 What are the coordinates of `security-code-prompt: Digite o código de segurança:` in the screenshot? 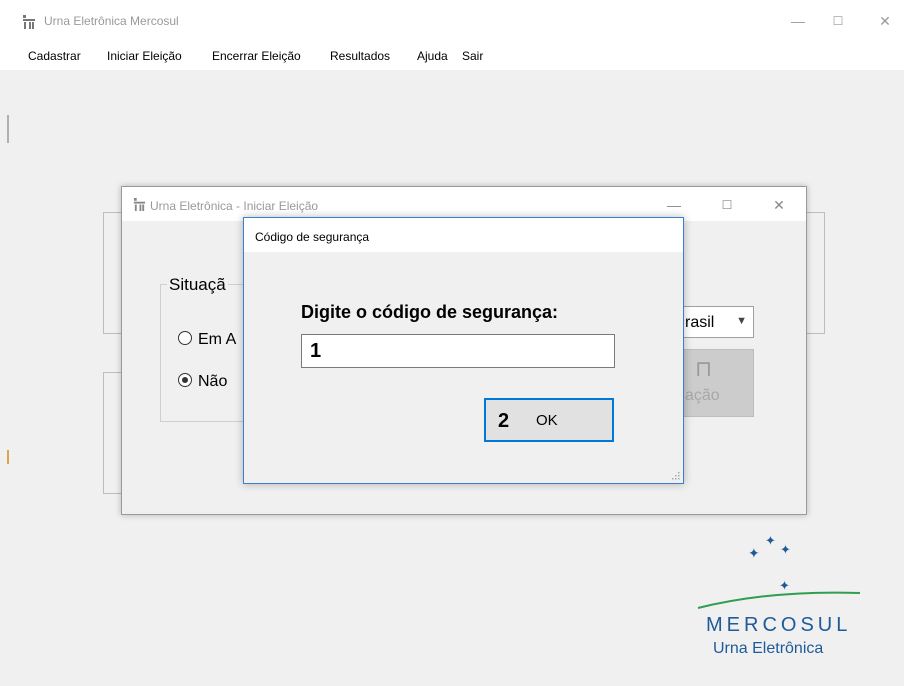 It's located at (430, 312).